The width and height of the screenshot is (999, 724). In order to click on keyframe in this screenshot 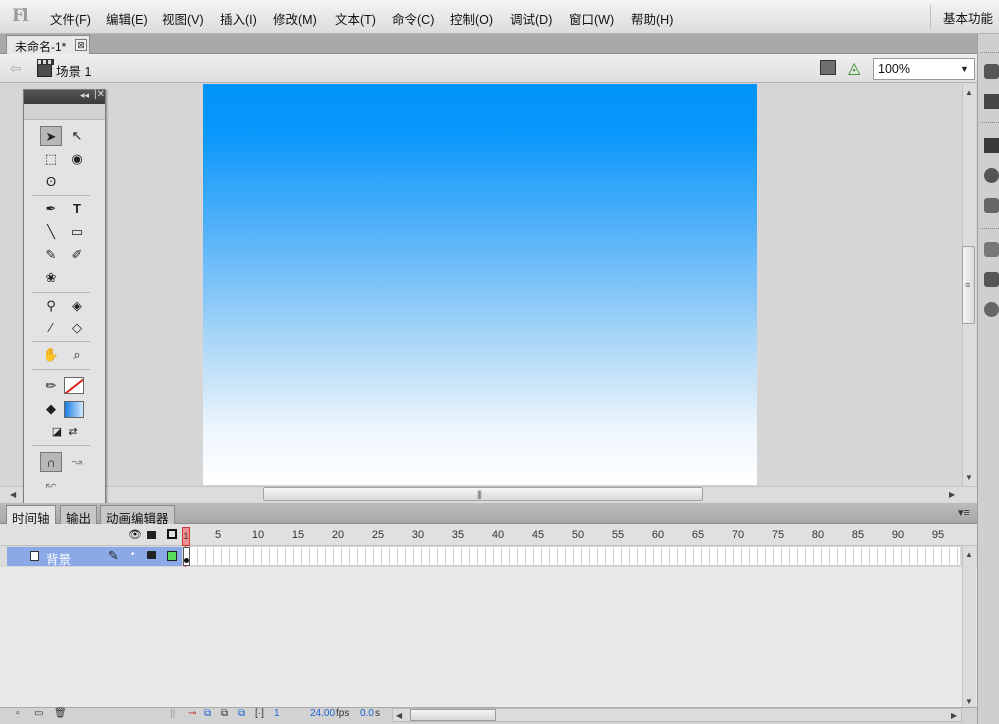, I will do `click(186, 556)`.